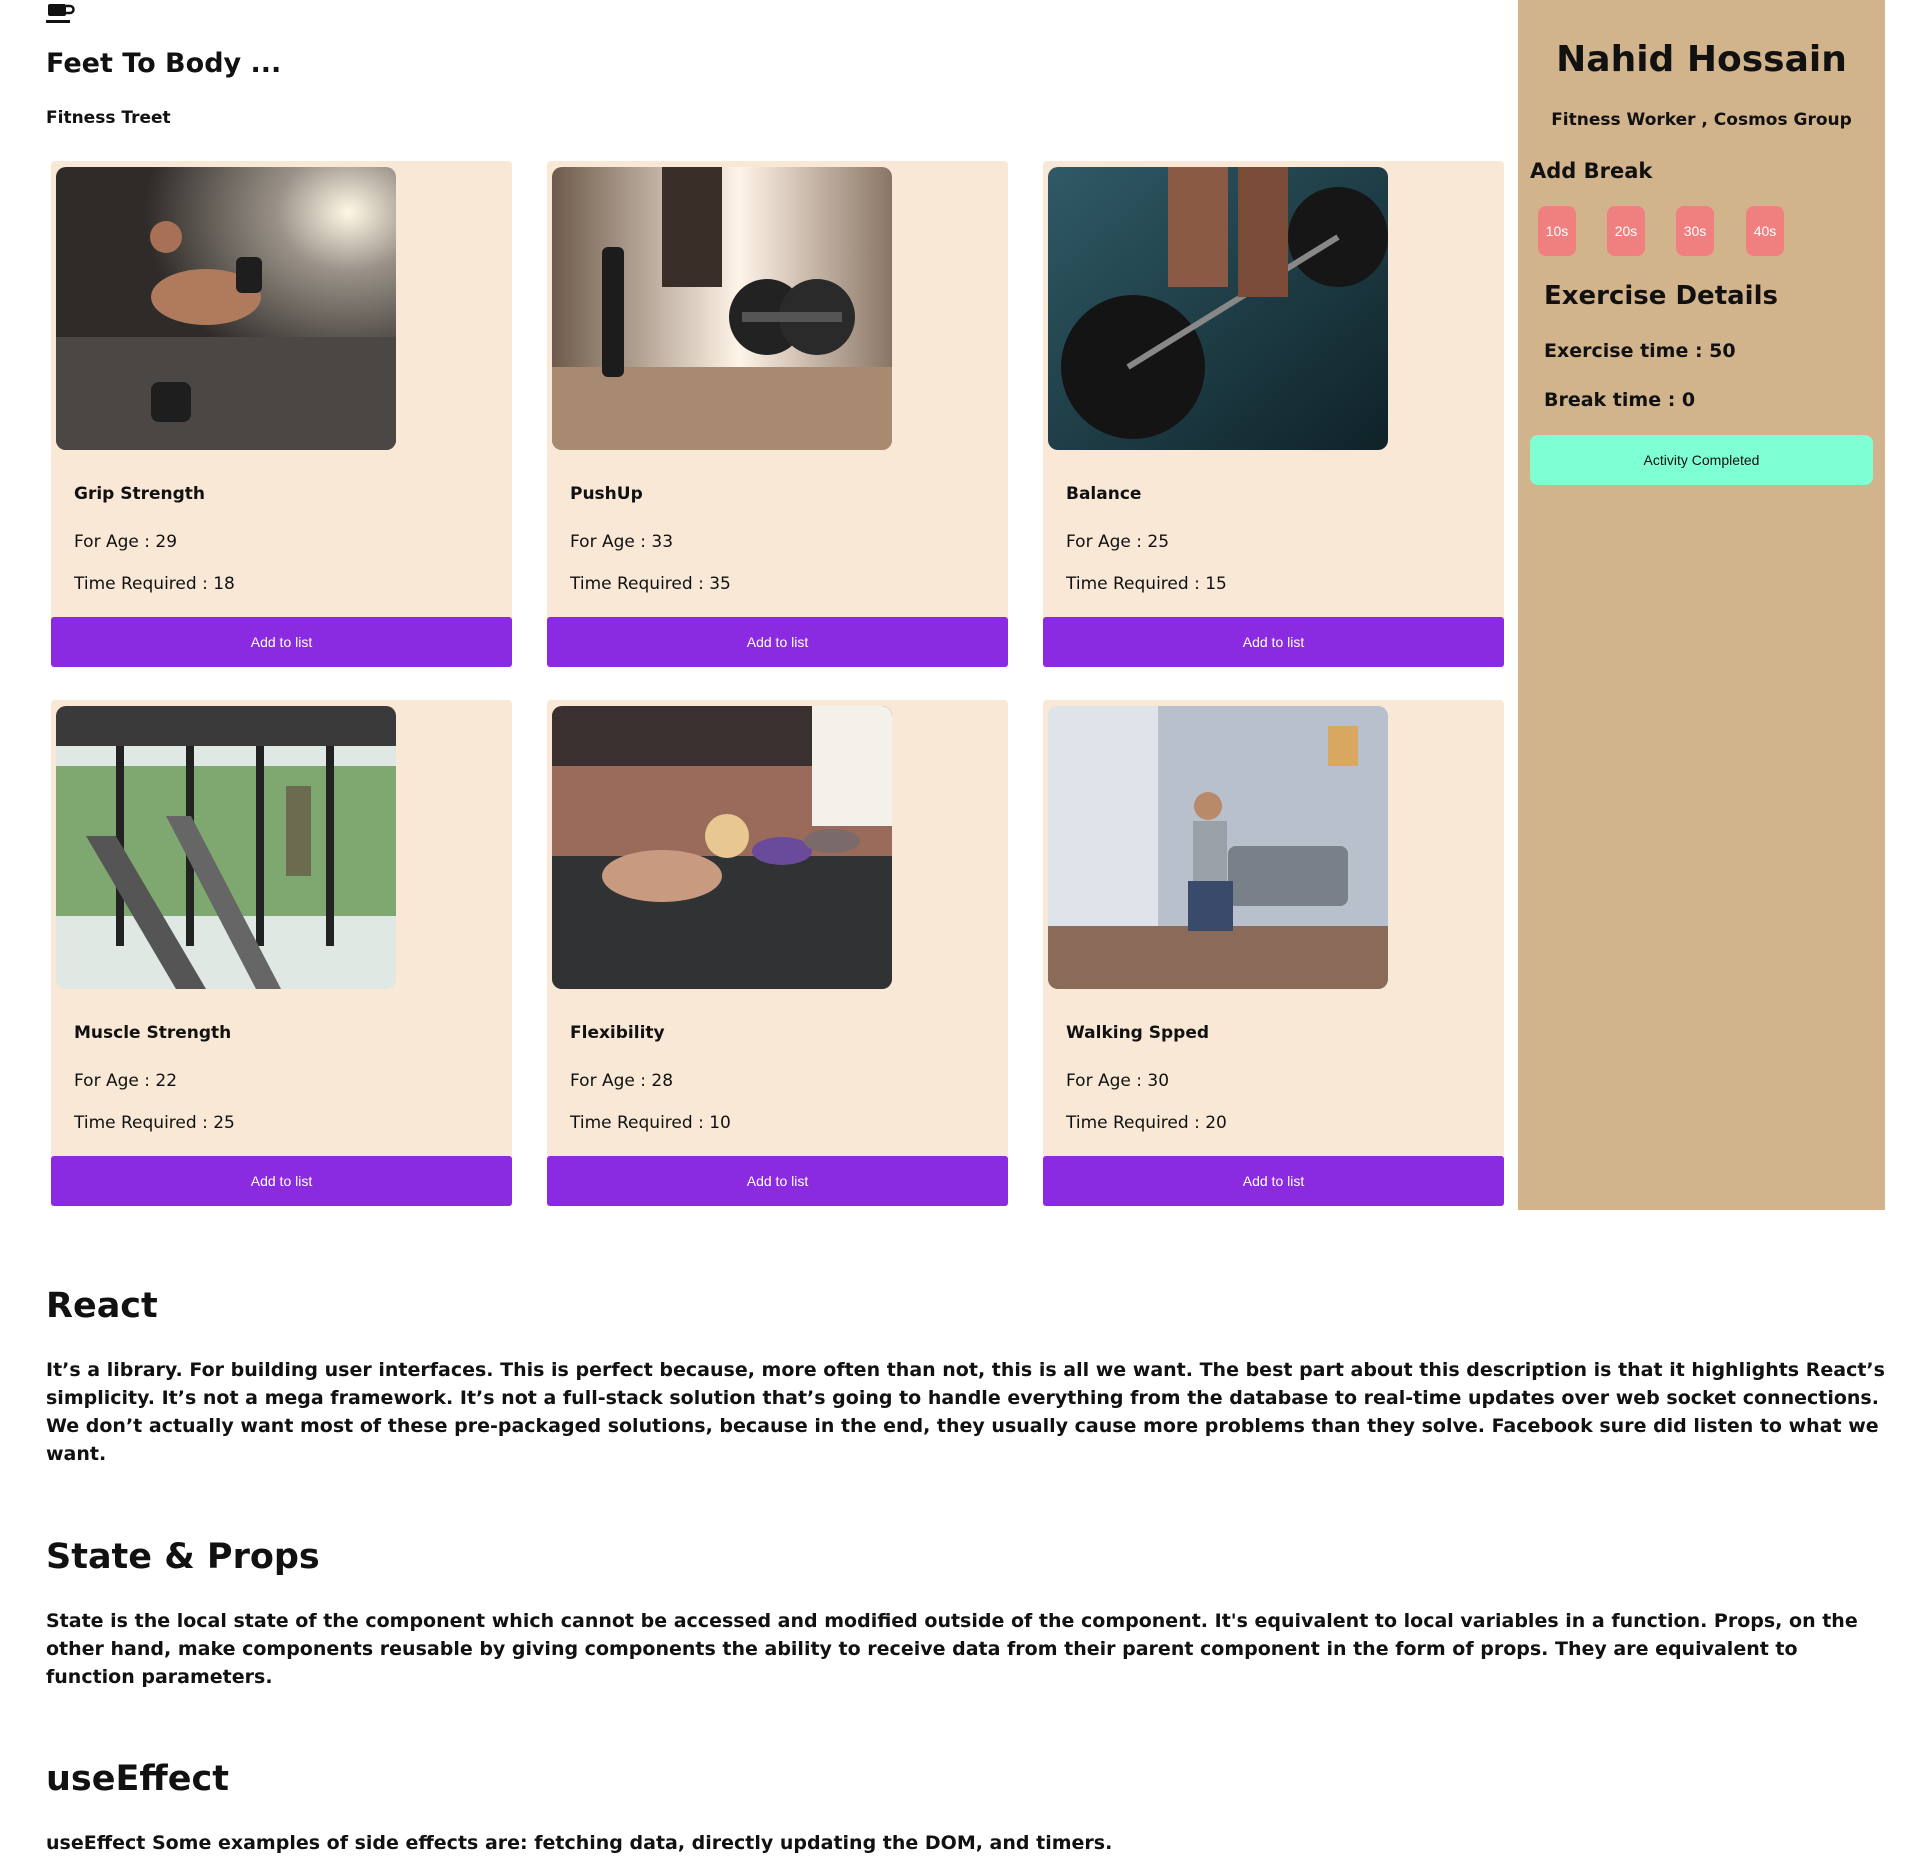 The height and width of the screenshot is (1868, 1920). Describe the element at coordinates (617, 1033) in the screenshot. I see `exercise-name: Flexibility` at that location.